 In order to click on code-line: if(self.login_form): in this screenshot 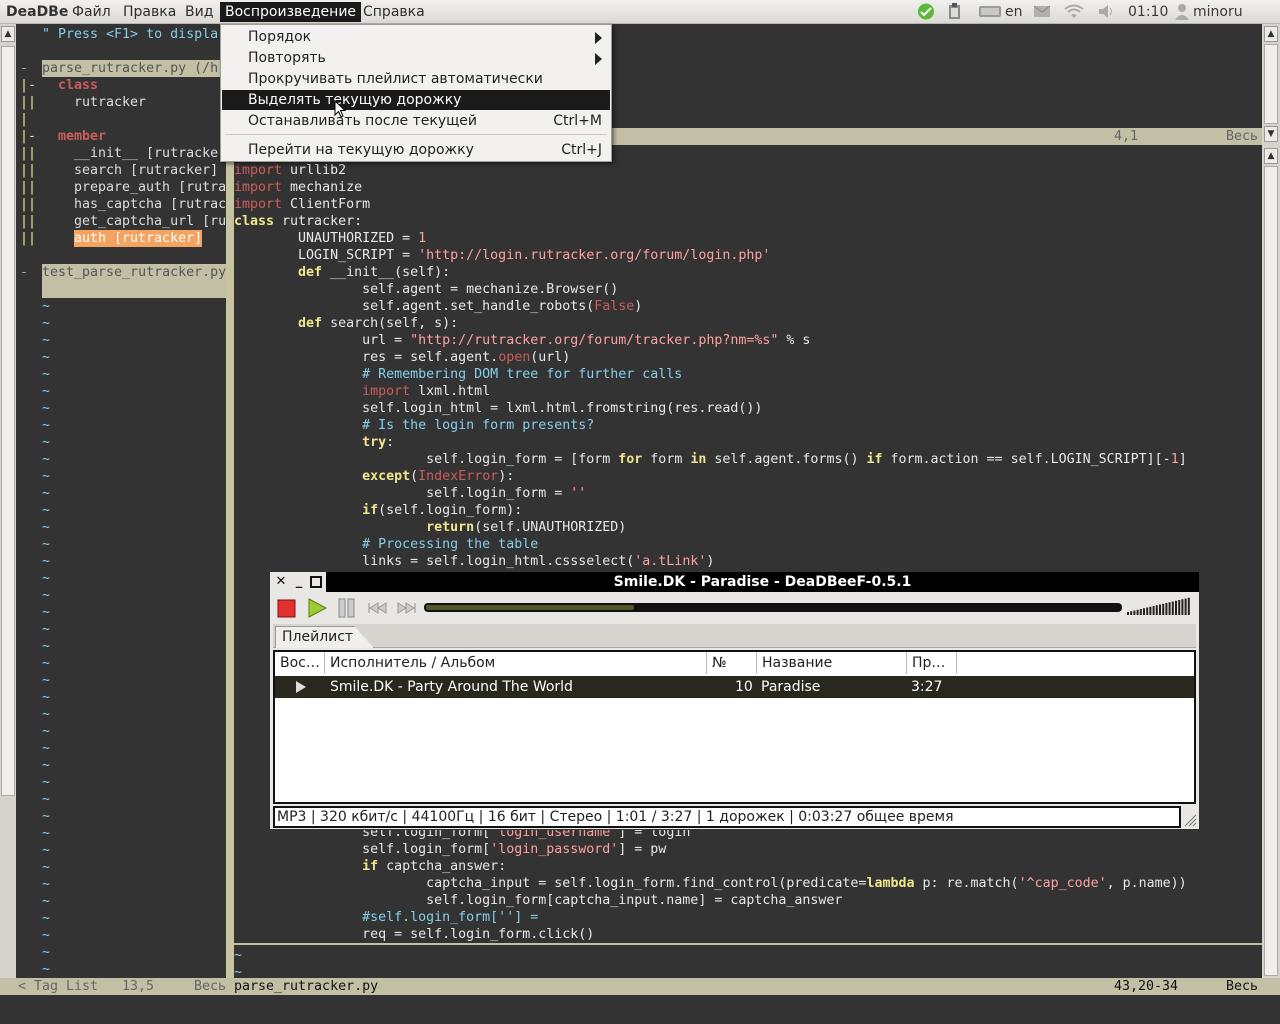, I will do `click(442, 510)`.